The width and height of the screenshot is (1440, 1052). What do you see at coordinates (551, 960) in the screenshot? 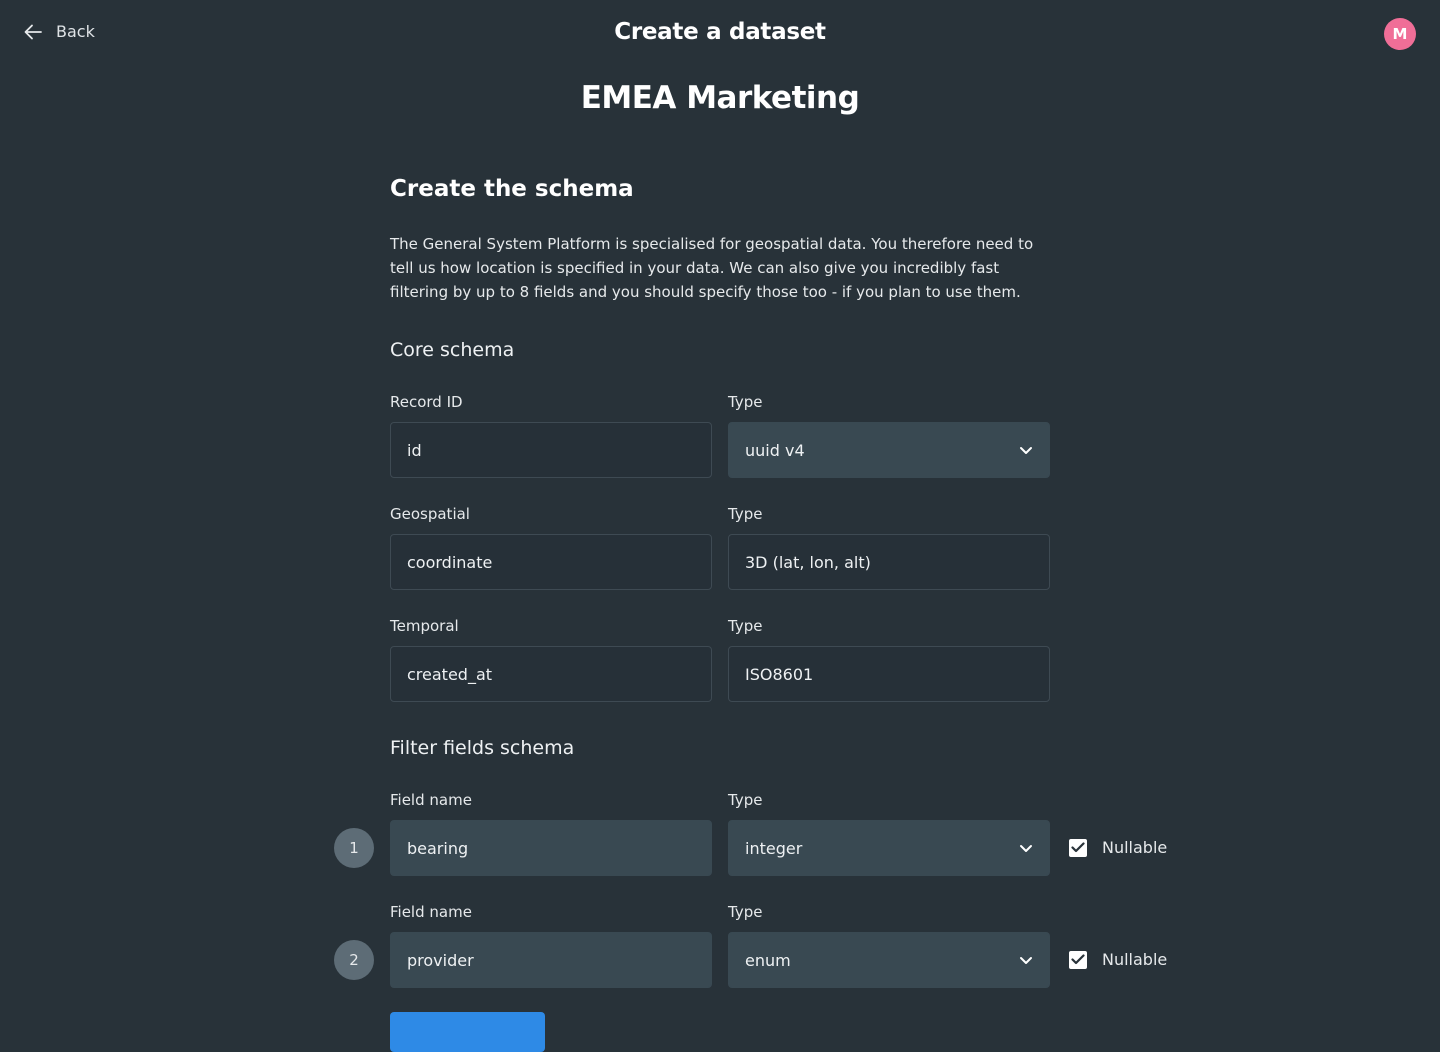
I see `filter-field-name-input: provider` at bounding box center [551, 960].